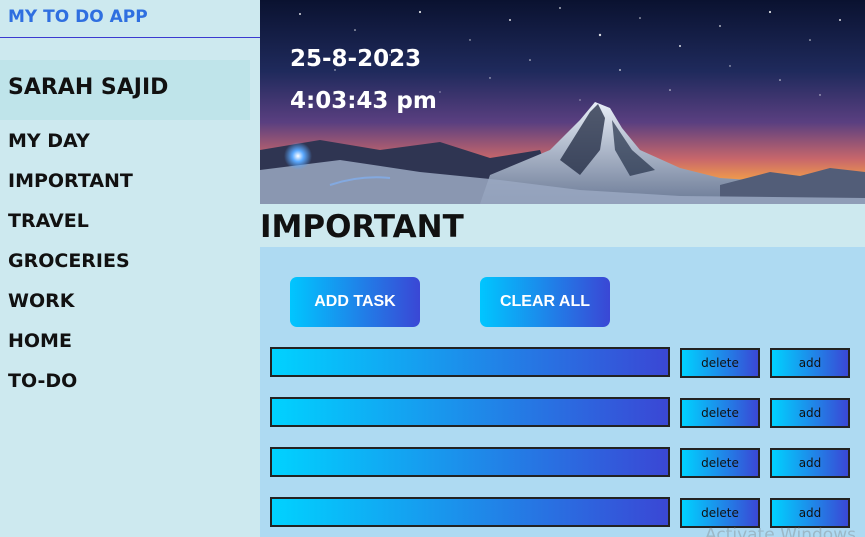 This screenshot has height=537, width=865. What do you see at coordinates (780, 531) in the screenshot?
I see `windows-activation-watermark: Activate Windows` at bounding box center [780, 531].